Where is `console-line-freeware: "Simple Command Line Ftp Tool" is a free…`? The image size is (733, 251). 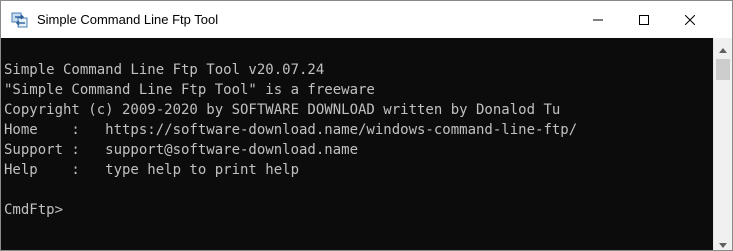 console-line-freeware: "Simple Command Line Ftp Tool" is a free… is located at coordinates (189, 90).